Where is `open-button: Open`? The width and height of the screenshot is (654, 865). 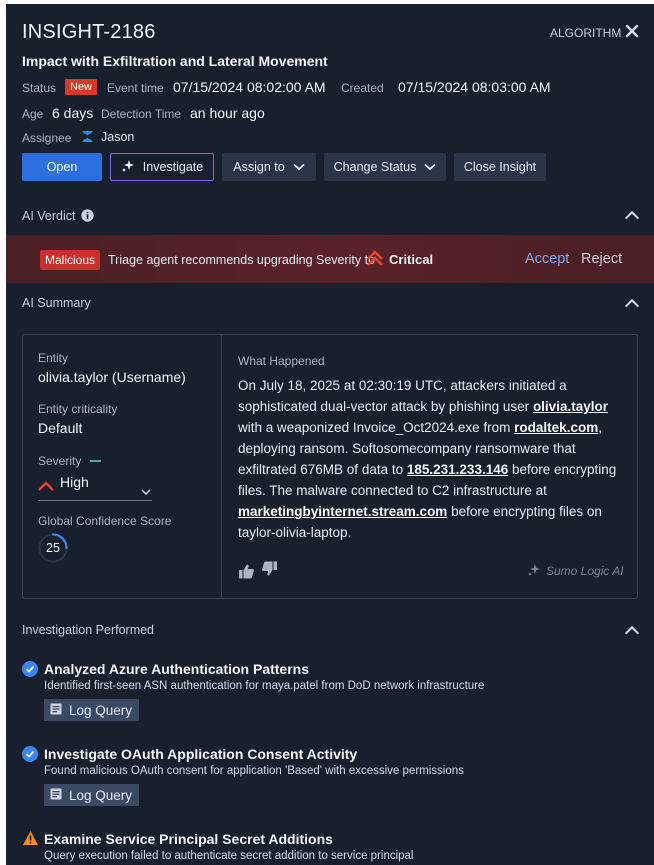 open-button: Open is located at coordinates (62, 167).